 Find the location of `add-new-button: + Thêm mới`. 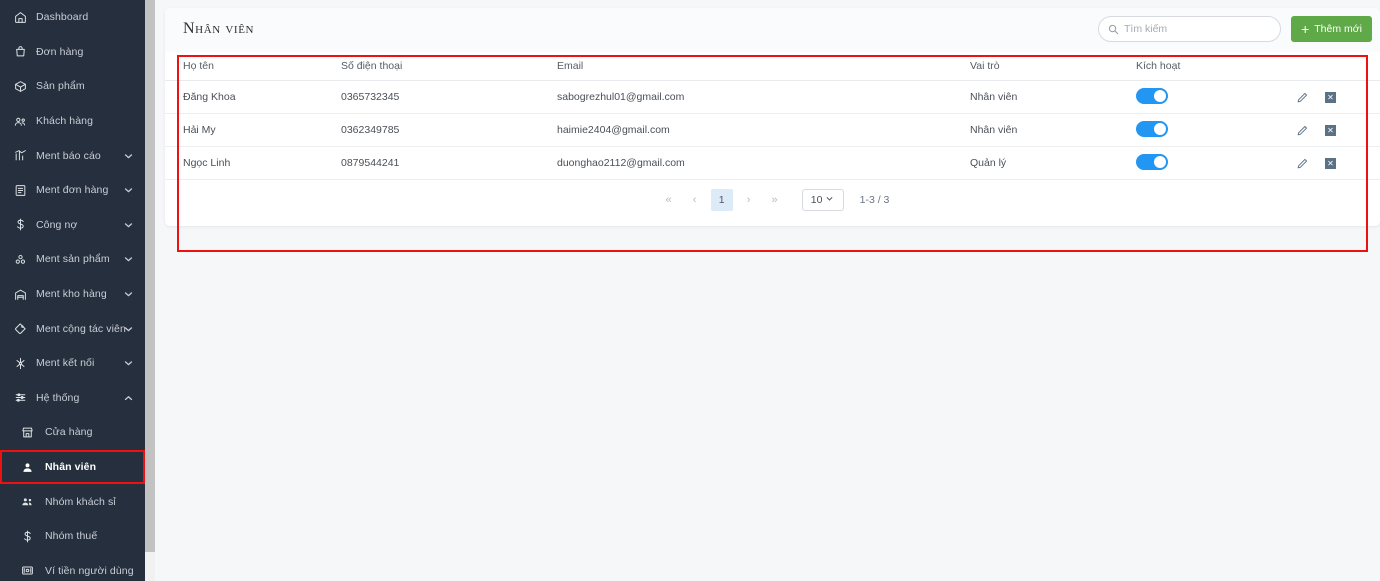

add-new-button: + Thêm mới is located at coordinates (1331, 29).